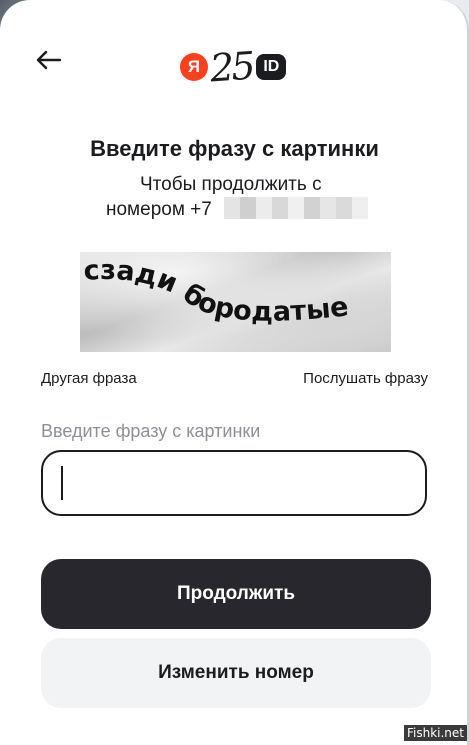  I want to click on yandex-logo-icon: Я, so click(194, 67).